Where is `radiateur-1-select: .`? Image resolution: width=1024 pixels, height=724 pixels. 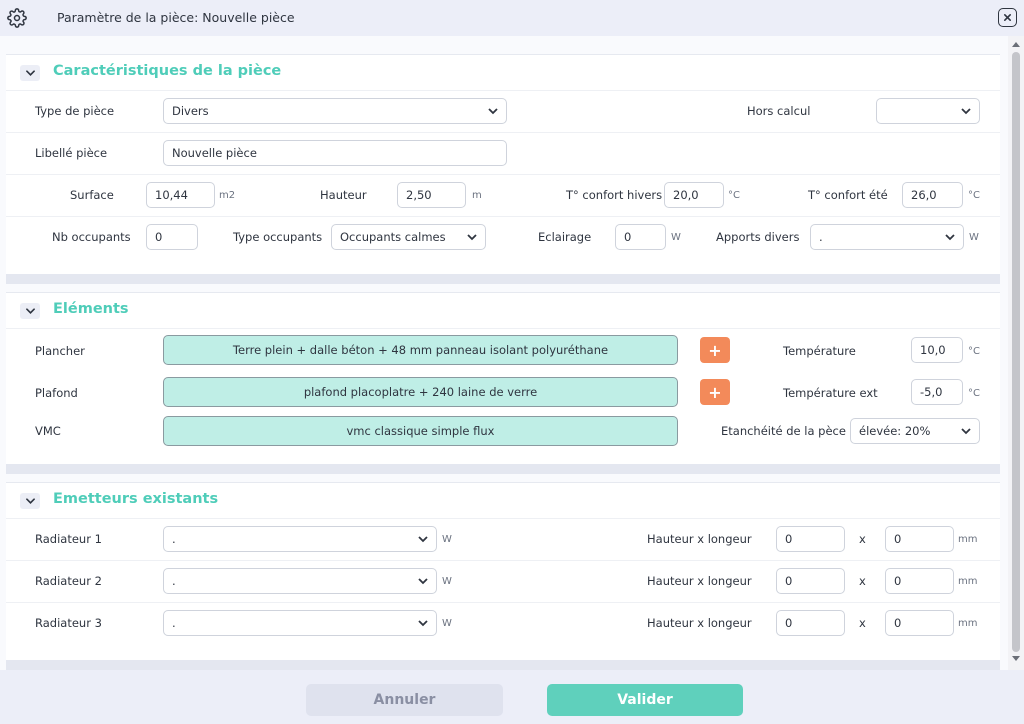 radiateur-1-select: . is located at coordinates (300, 539).